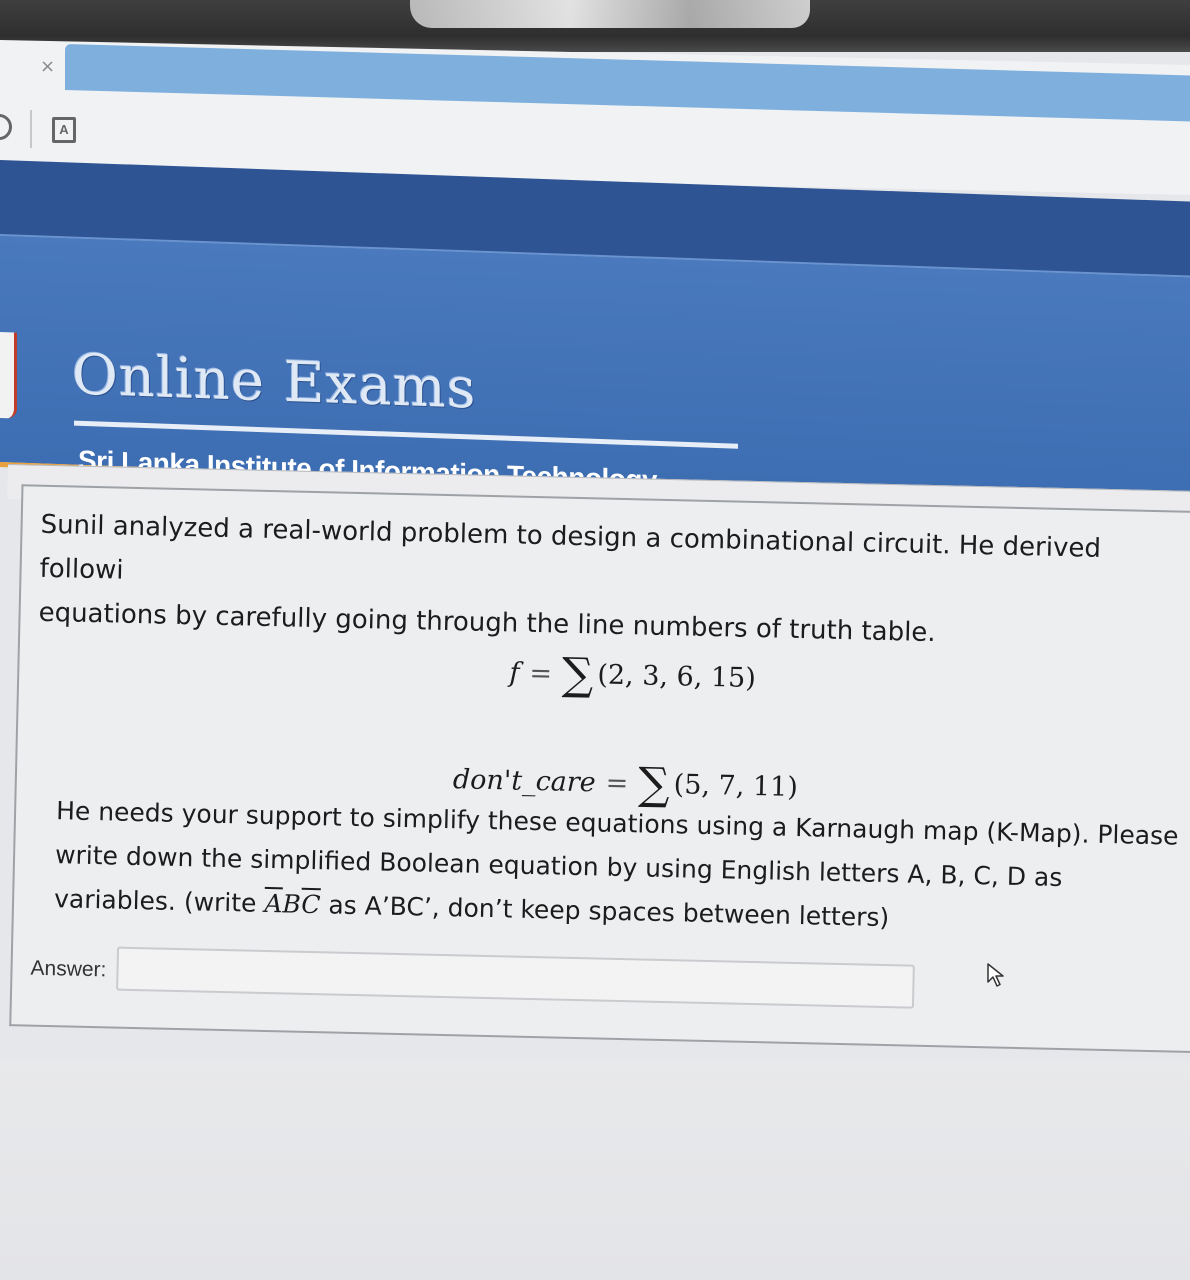 Image resolution: width=1190 pixels, height=1280 pixels. What do you see at coordinates (47, 67) in the screenshot?
I see `close-icon: ×` at bounding box center [47, 67].